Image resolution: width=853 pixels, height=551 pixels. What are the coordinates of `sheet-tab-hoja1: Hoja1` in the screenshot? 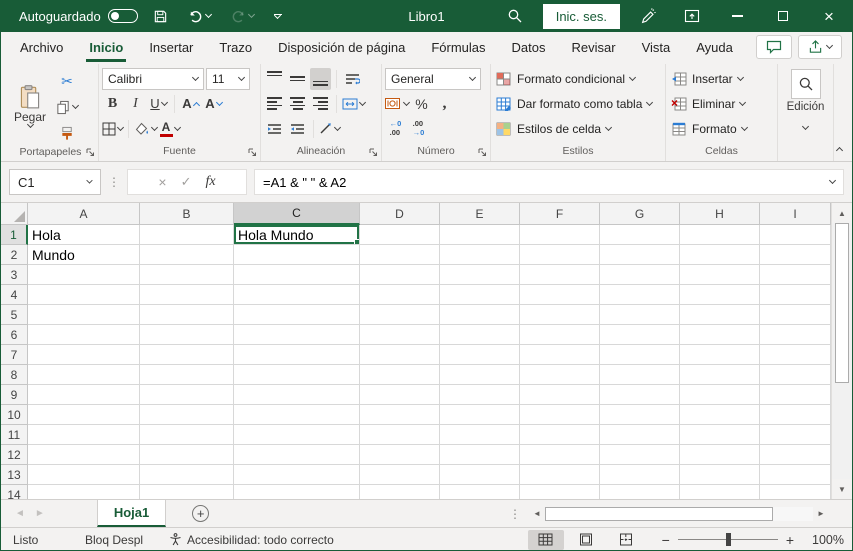 It's located at (131, 513).